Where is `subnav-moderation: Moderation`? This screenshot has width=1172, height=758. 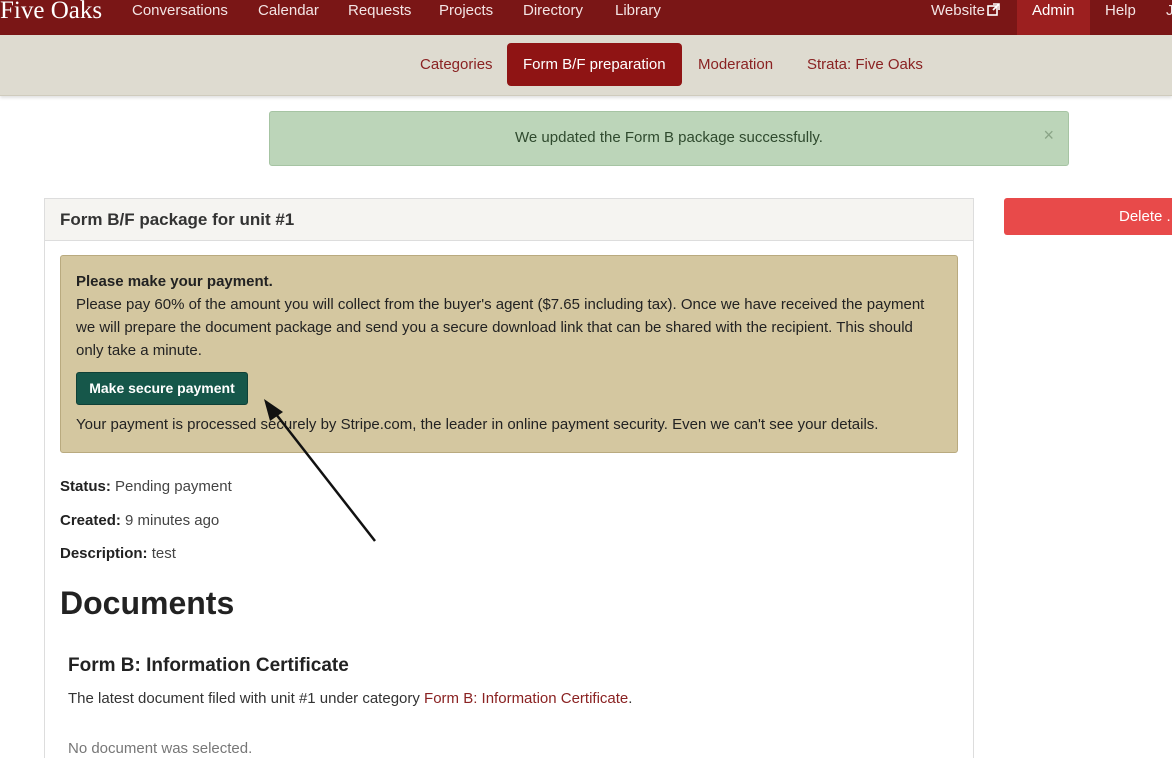
subnav-moderation: Moderation is located at coordinates (735, 64).